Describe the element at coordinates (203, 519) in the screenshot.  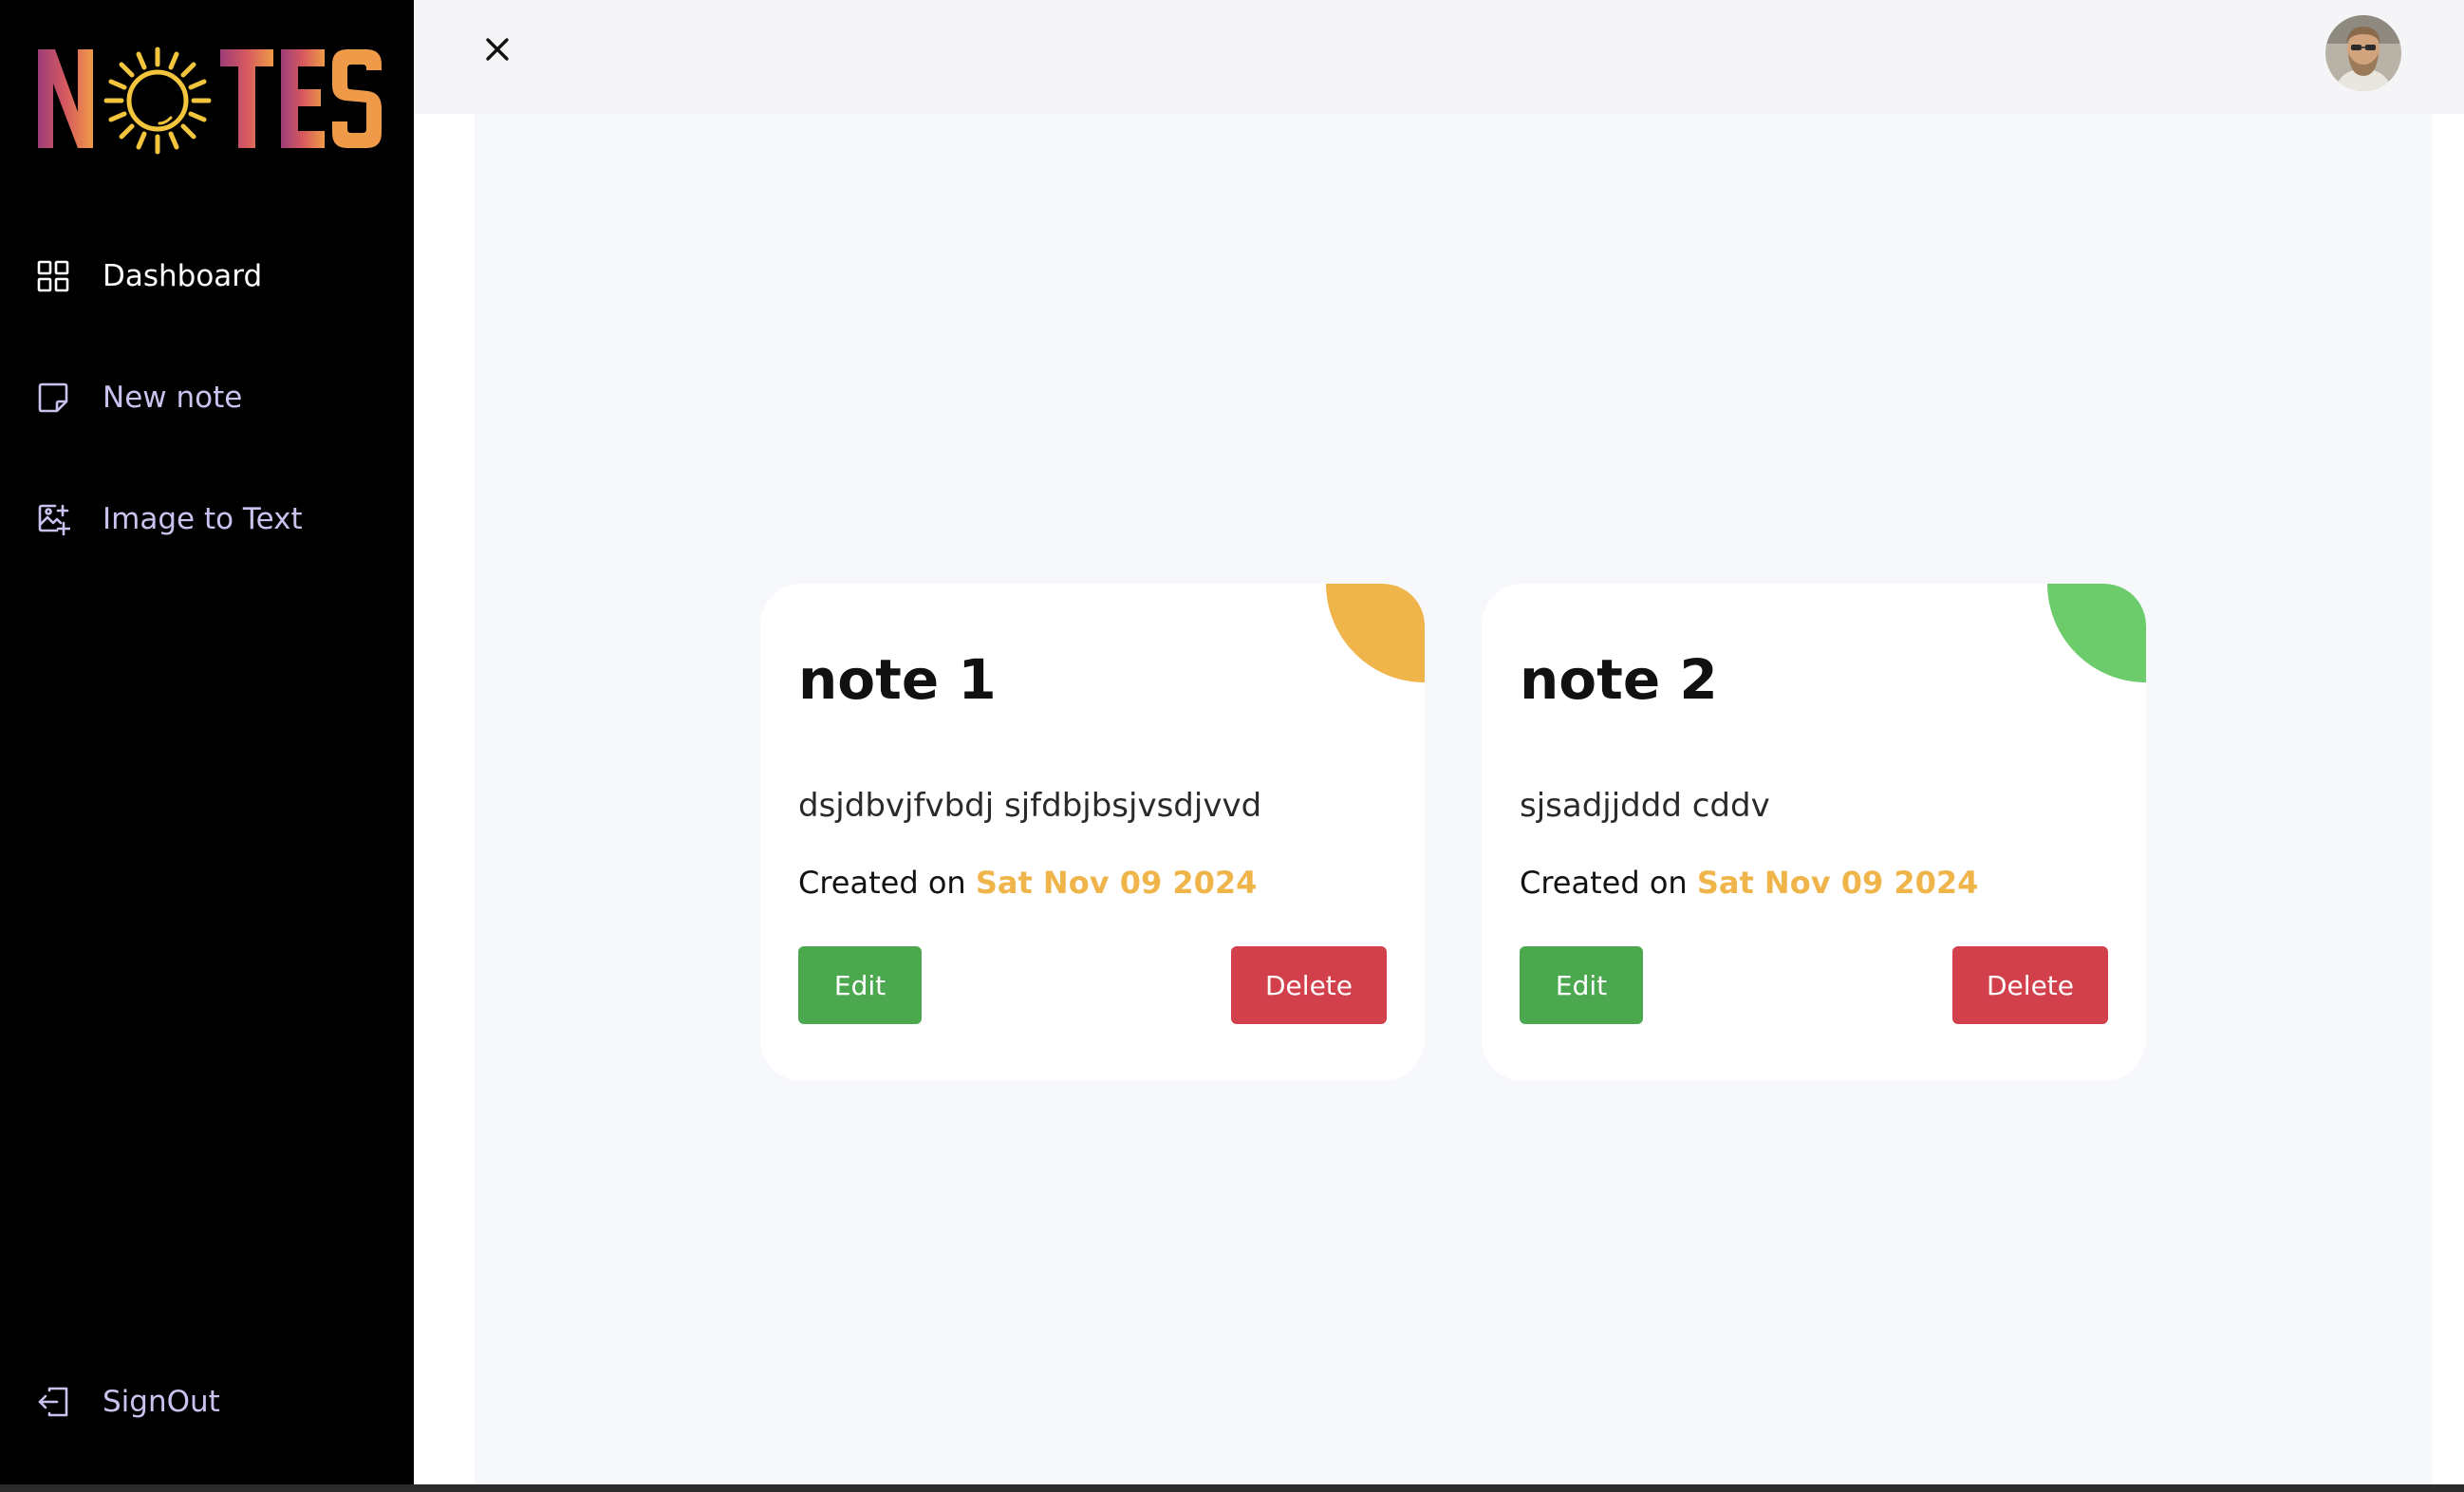
I see `sidebar-item-label: Image to Text` at that location.